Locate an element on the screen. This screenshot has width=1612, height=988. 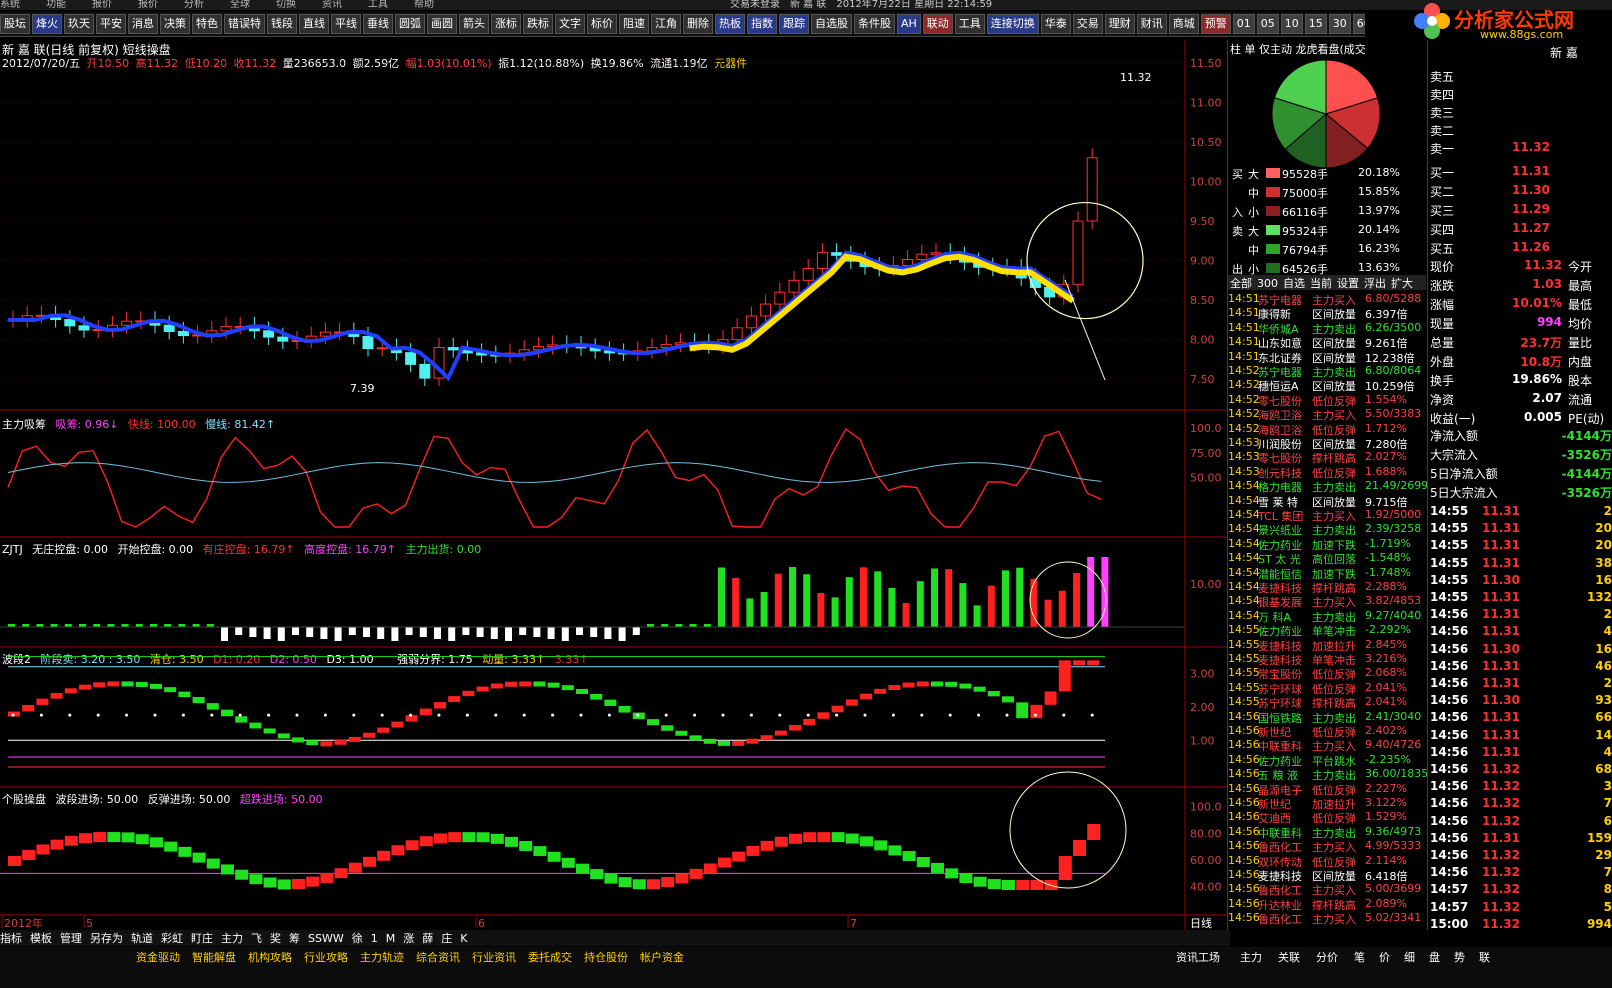
quote-tab-9: 联 is located at coordinates (1484, 957).